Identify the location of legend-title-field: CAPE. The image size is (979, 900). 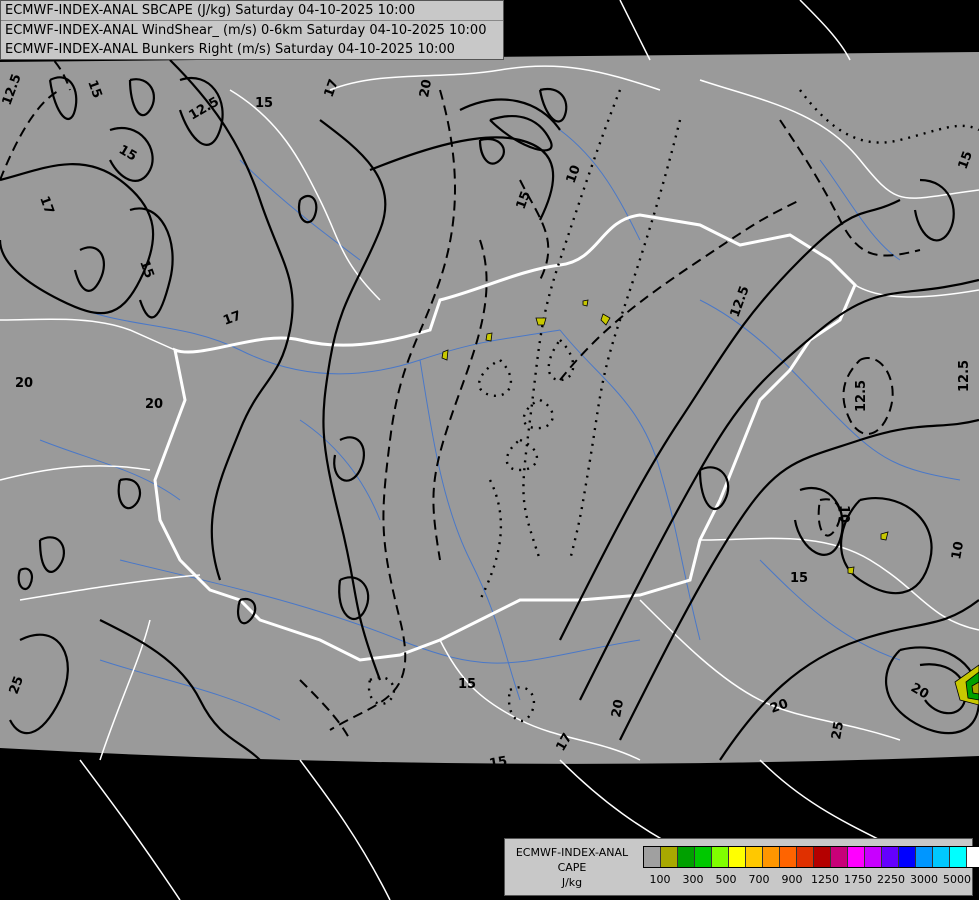
(572, 867).